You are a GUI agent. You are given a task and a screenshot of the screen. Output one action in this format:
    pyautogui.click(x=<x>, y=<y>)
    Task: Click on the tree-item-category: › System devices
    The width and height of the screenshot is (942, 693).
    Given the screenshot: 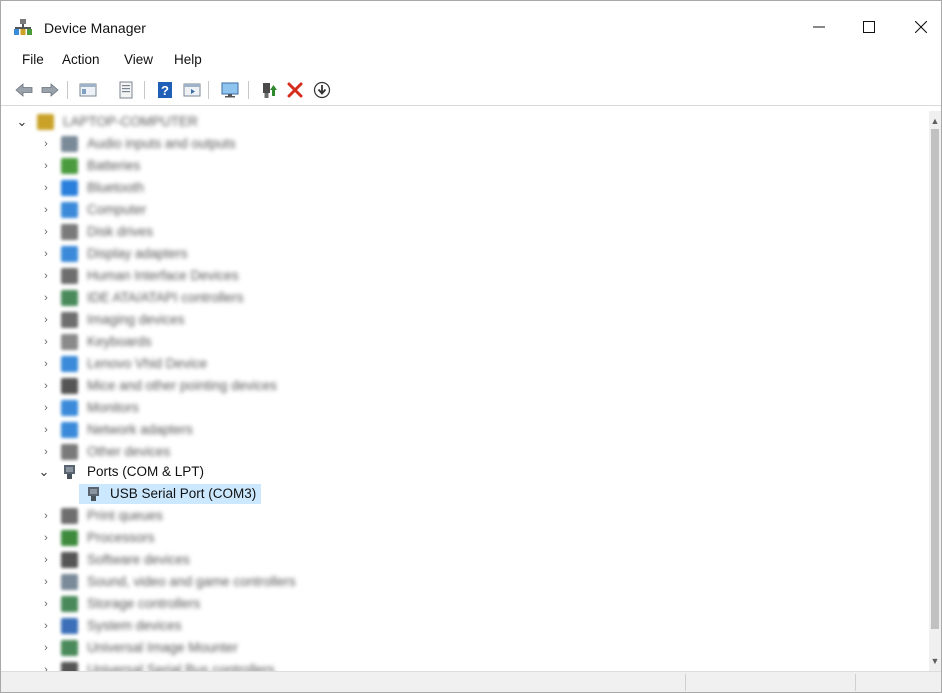 What is the action you would take?
    pyautogui.click(x=465, y=626)
    